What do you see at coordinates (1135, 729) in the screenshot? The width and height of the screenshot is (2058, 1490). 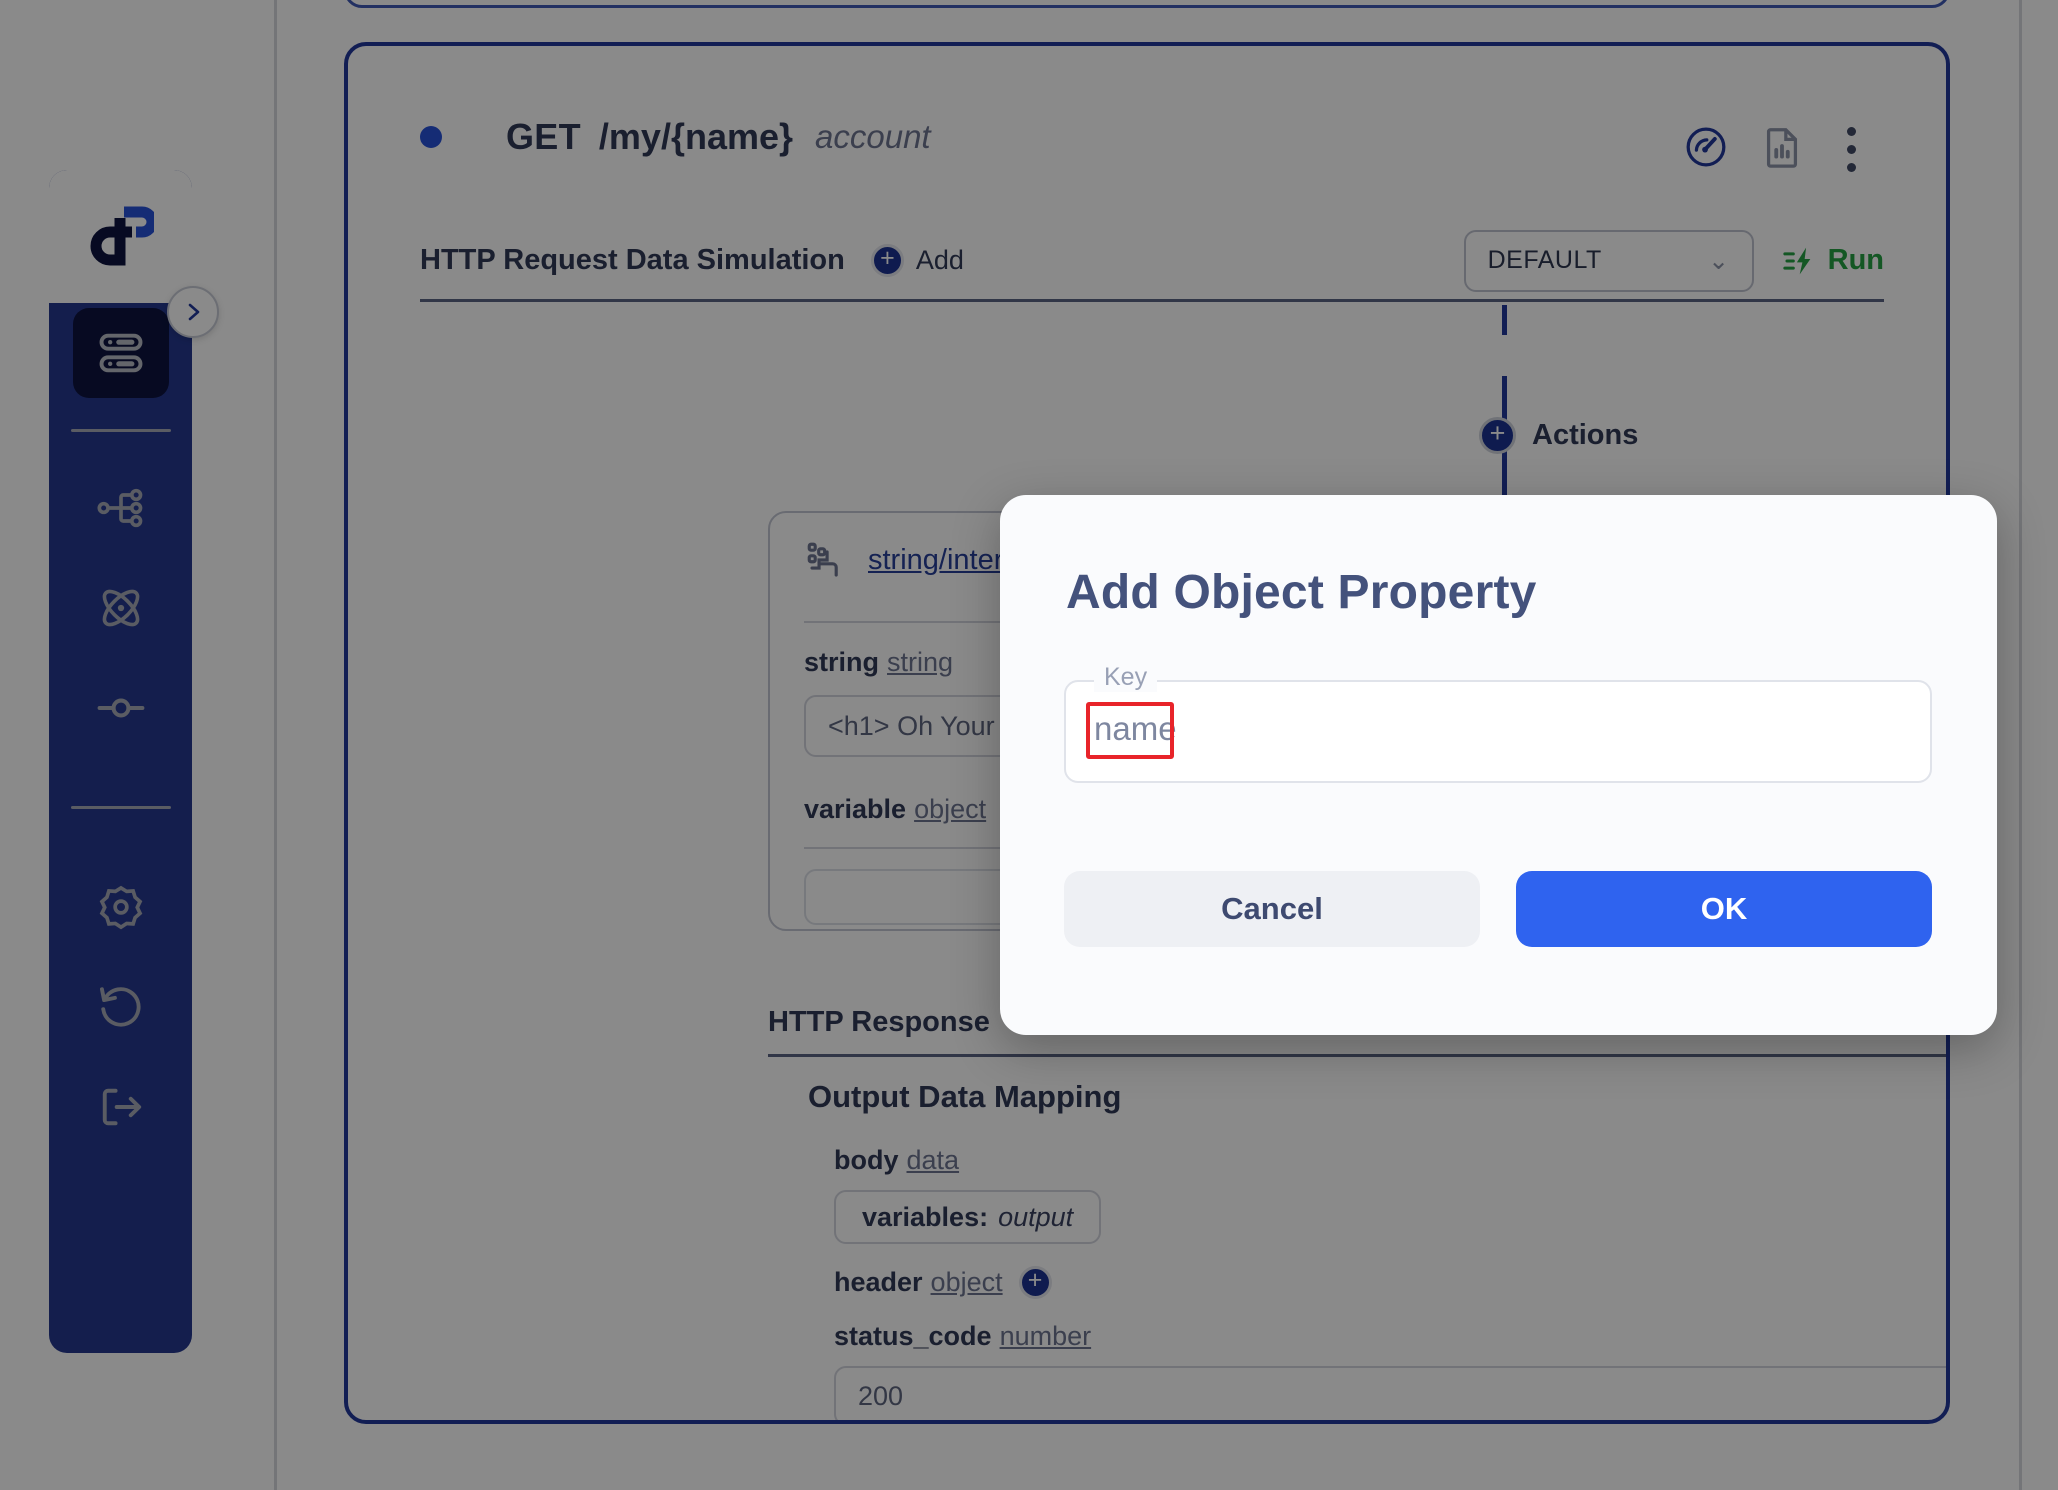 I see `key-input: name` at bounding box center [1135, 729].